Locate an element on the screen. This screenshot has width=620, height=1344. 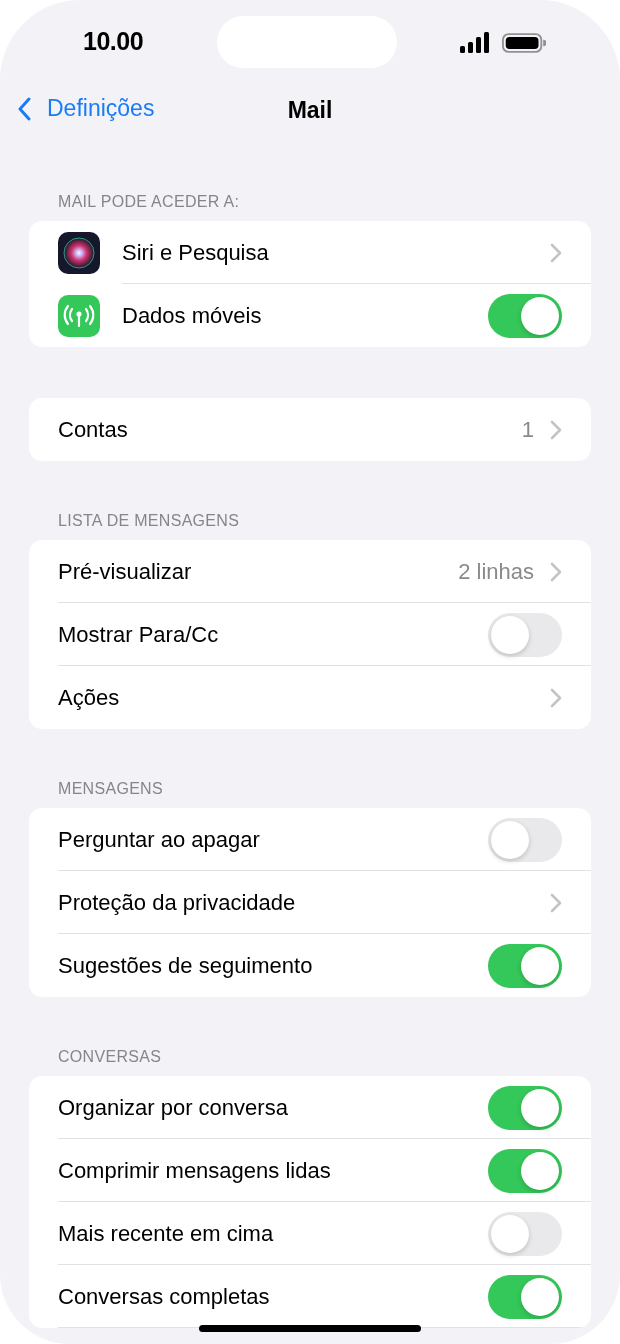
settings-row: Siri e Pesquisa is located at coordinates (310, 252).